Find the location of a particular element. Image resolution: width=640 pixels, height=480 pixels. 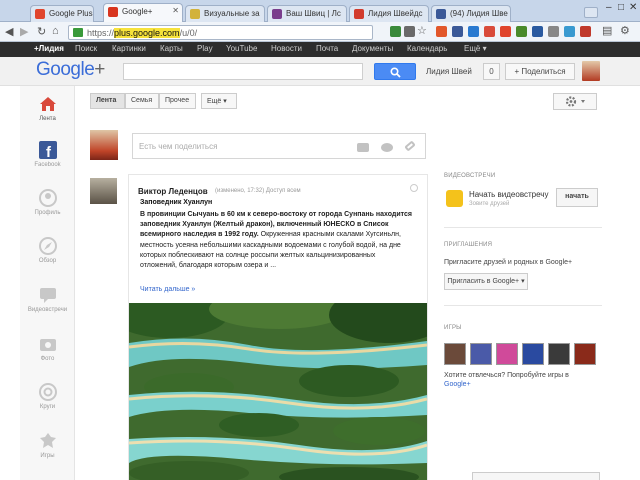

search-button is located at coordinates (395, 71).